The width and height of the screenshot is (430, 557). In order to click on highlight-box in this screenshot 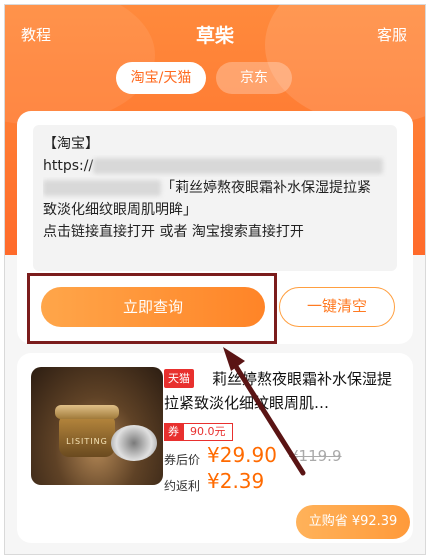, I will do `click(152, 308)`.